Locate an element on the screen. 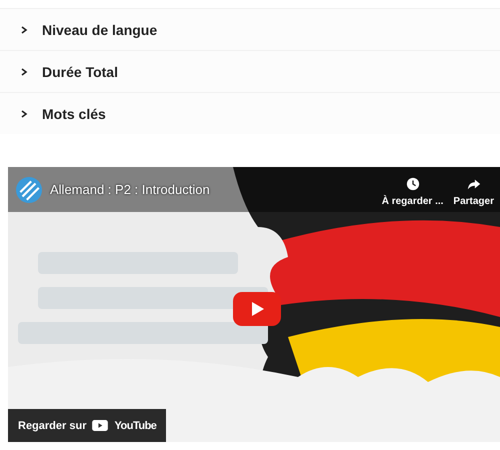  play-logo-icon is located at coordinates (100, 425).